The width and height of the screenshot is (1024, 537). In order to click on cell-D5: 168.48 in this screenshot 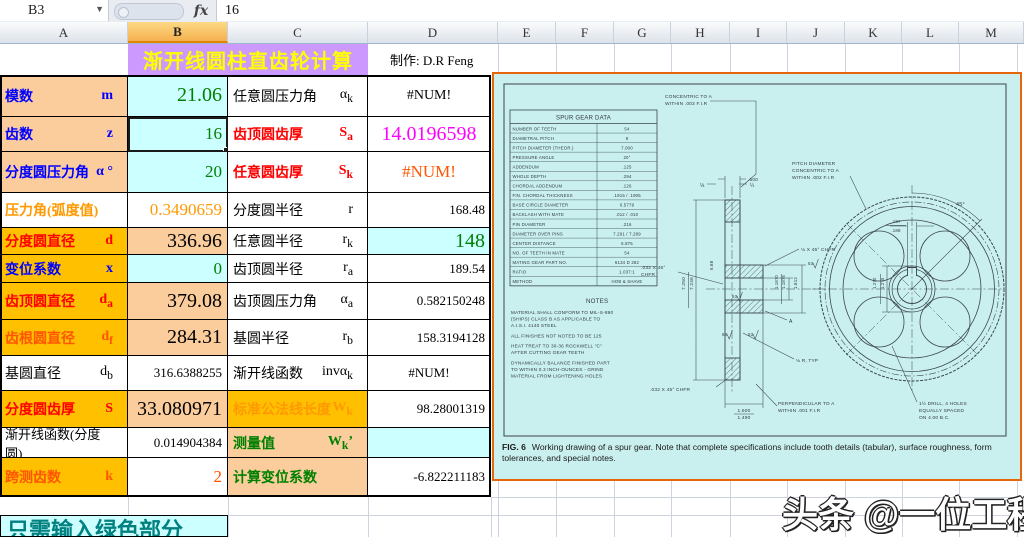, I will do `click(429, 210)`.